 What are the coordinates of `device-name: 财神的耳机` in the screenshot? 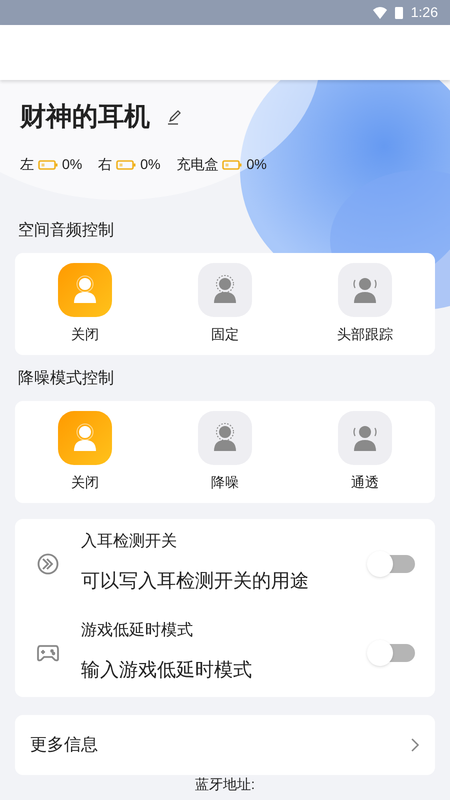 It's located at (85, 116).